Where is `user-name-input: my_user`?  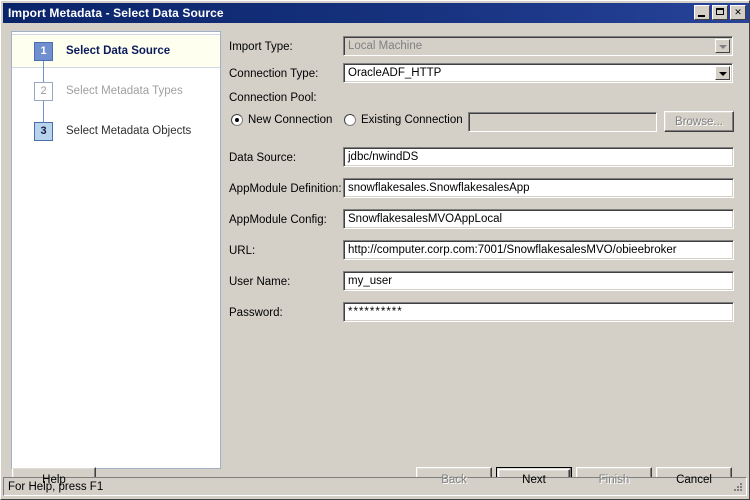
user-name-input: my_user is located at coordinates (538, 281).